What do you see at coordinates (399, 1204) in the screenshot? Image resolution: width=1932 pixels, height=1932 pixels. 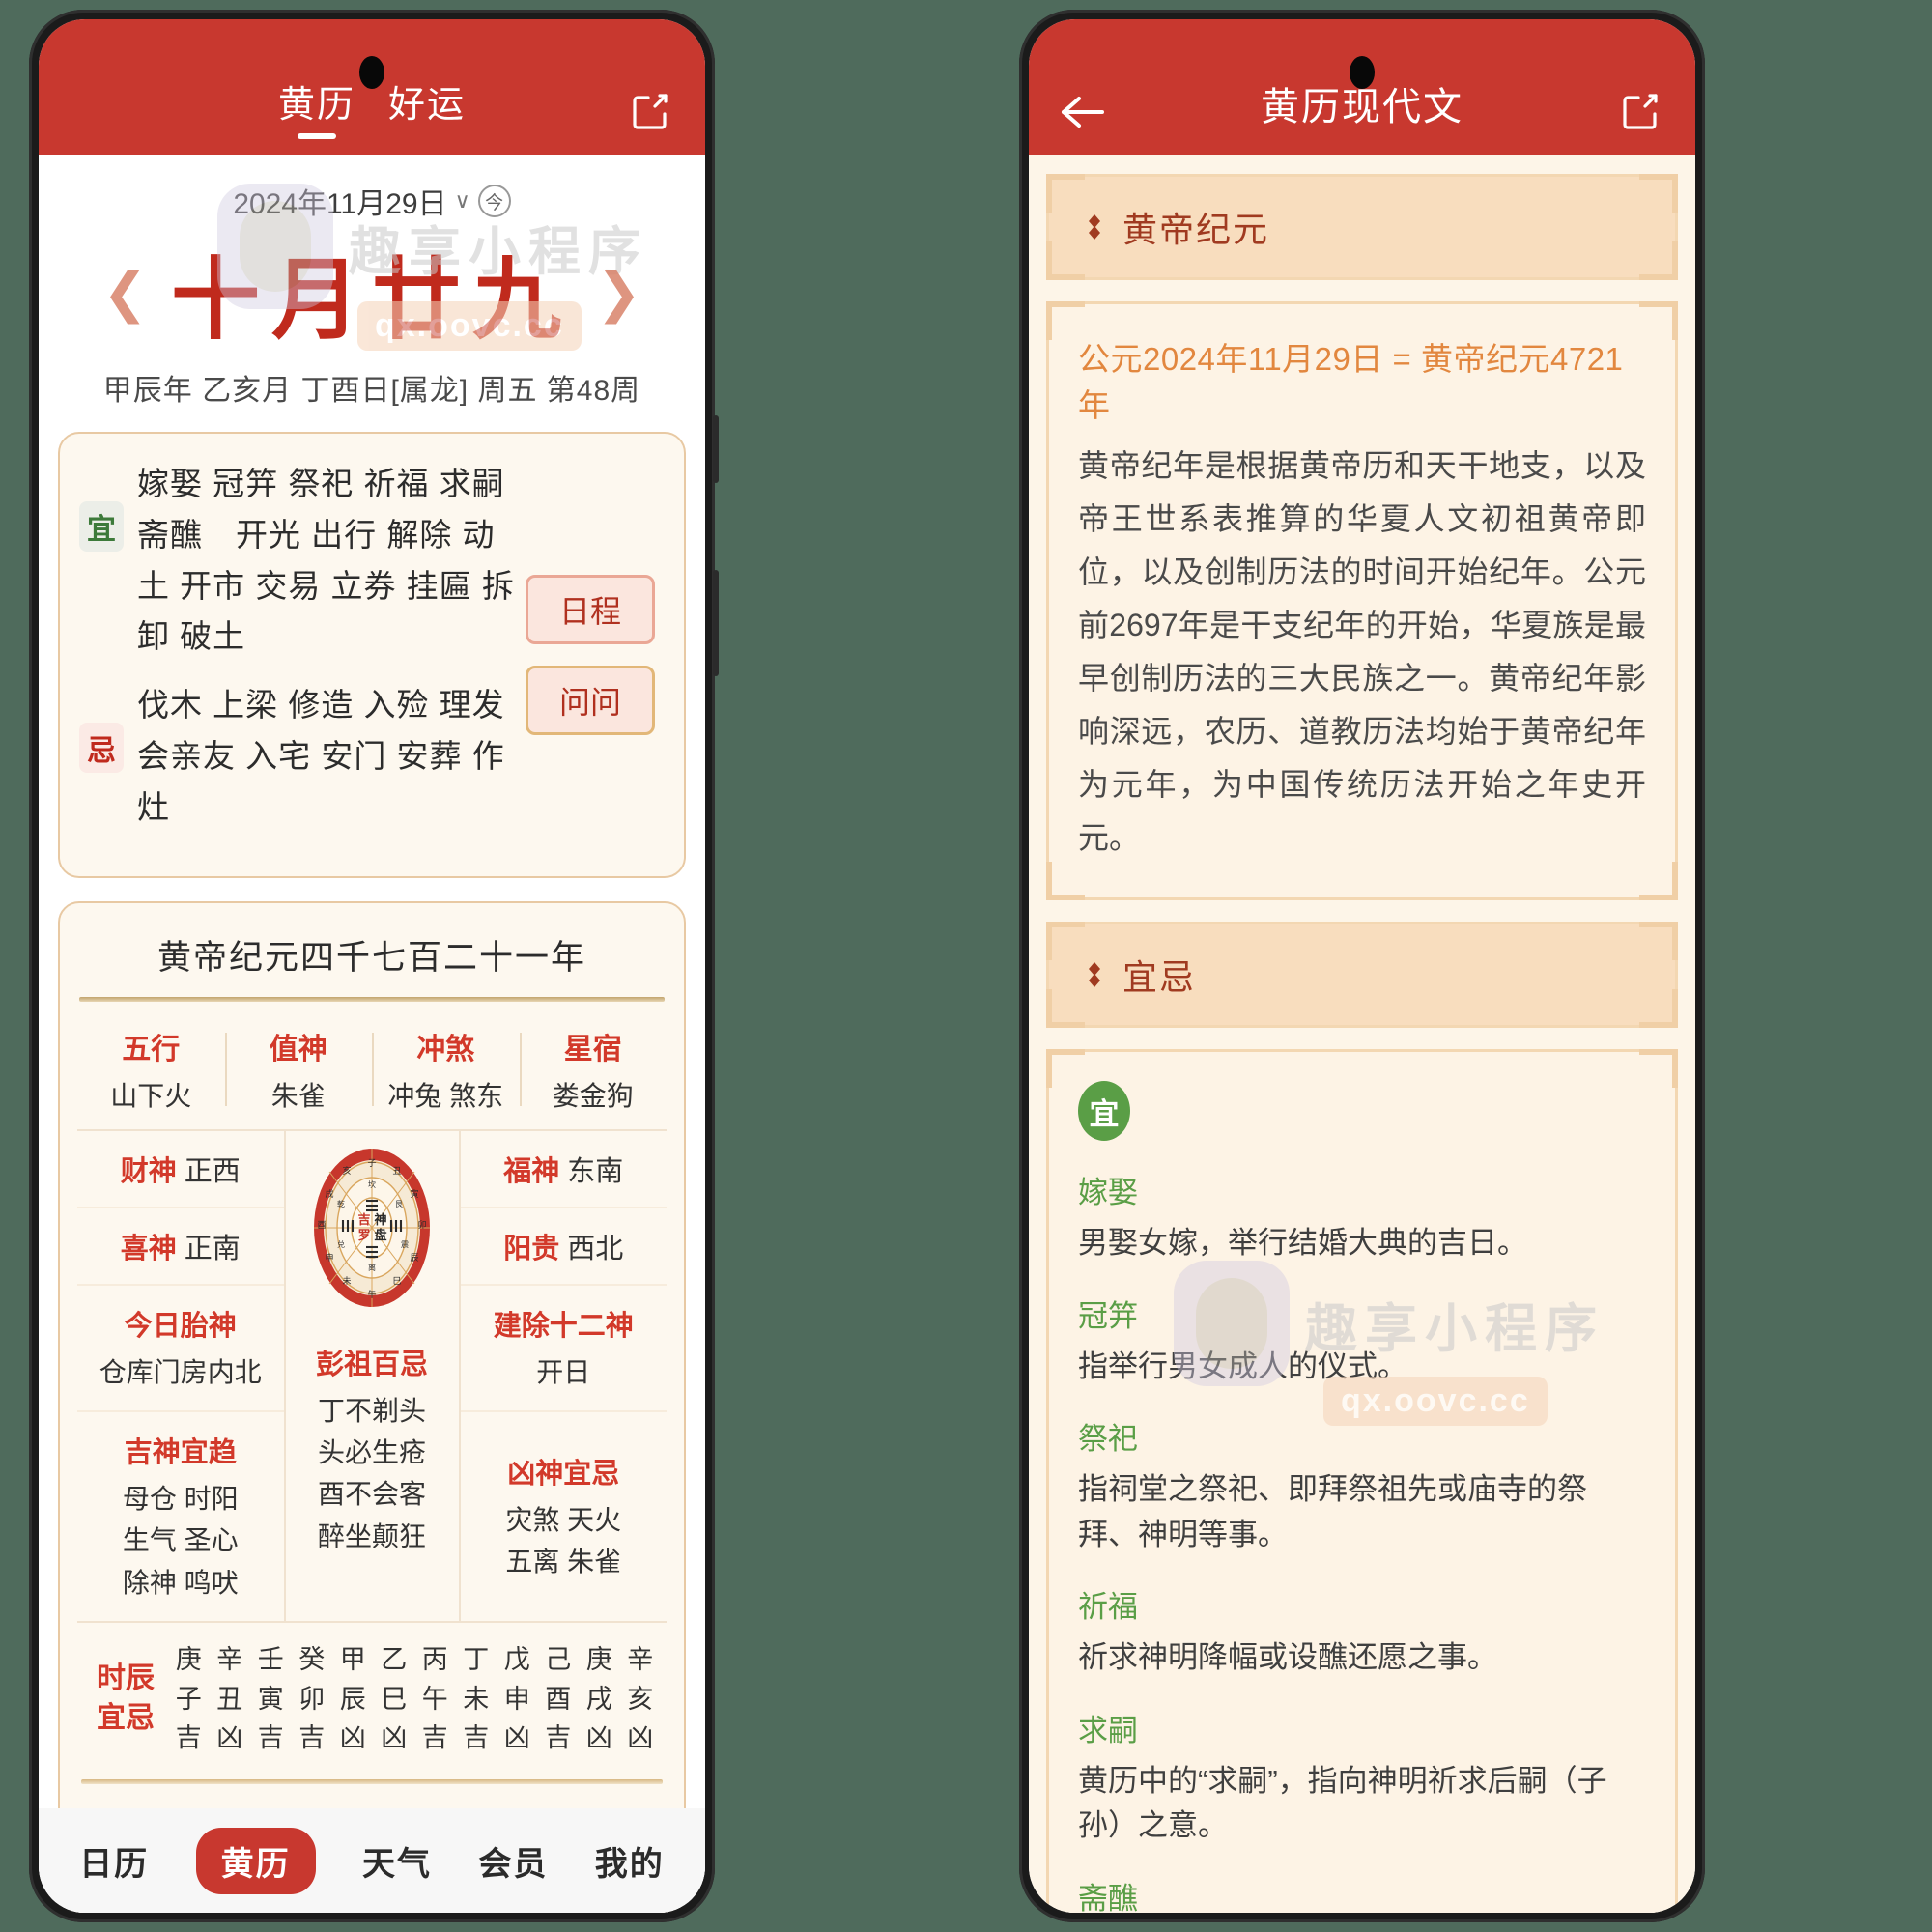 I see `svg-text: 艮` at bounding box center [399, 1204].